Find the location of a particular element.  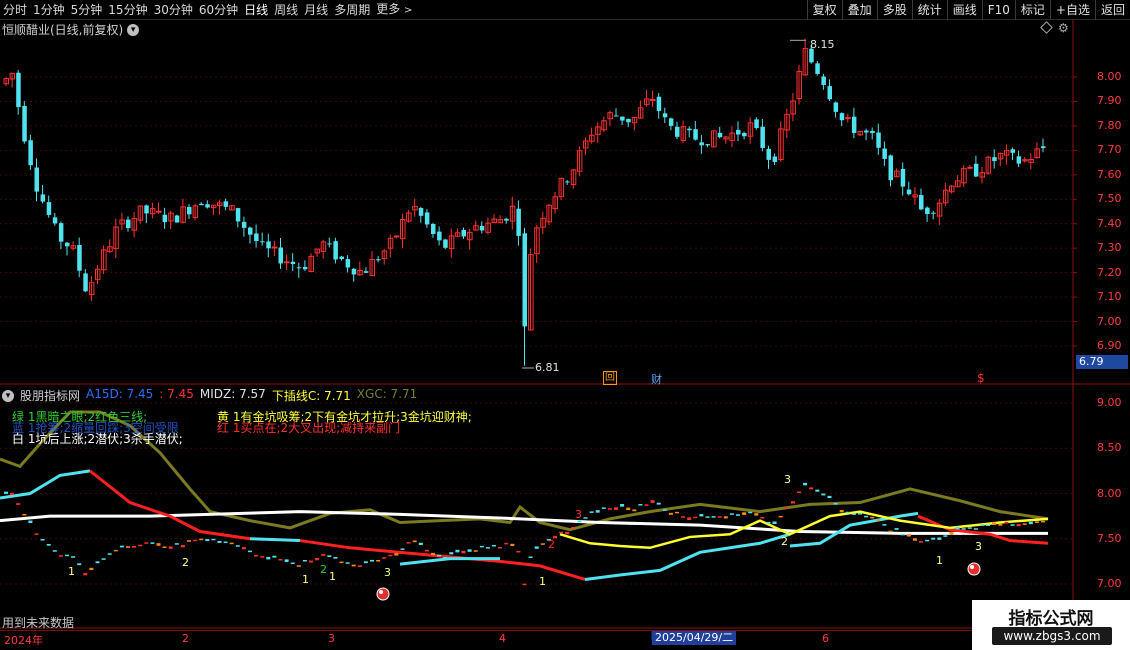

gear-icon: ⚙ is located at coordinates (1063, 28).